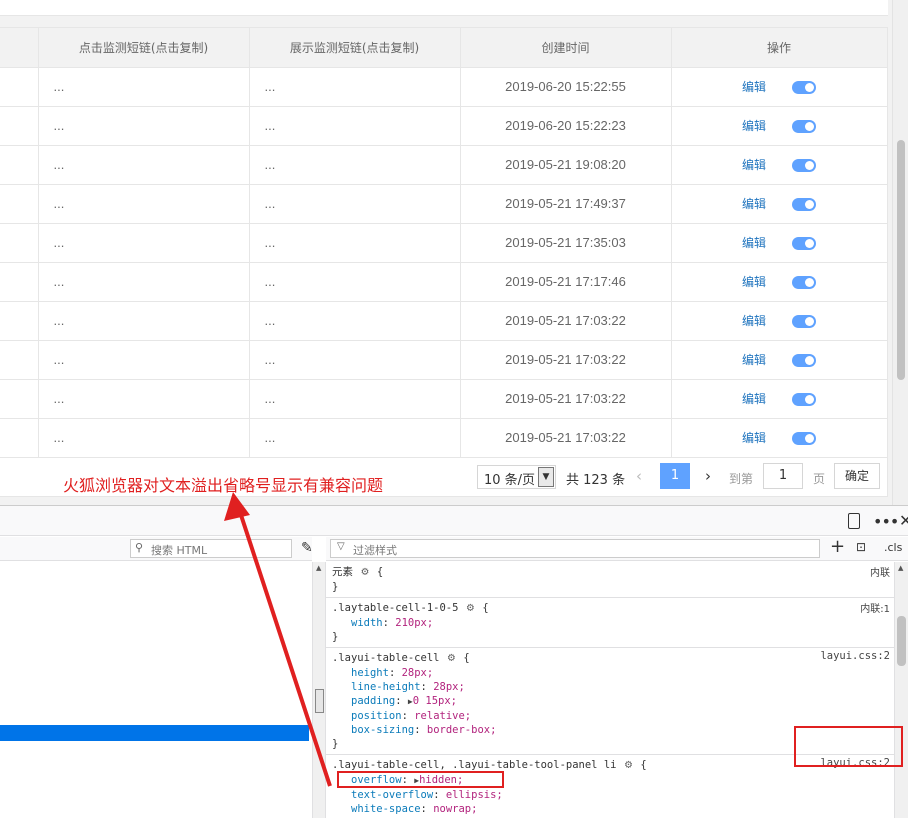  I want to click on search-html-input: ⚲ 搜索 HTML, so click(211, 548).